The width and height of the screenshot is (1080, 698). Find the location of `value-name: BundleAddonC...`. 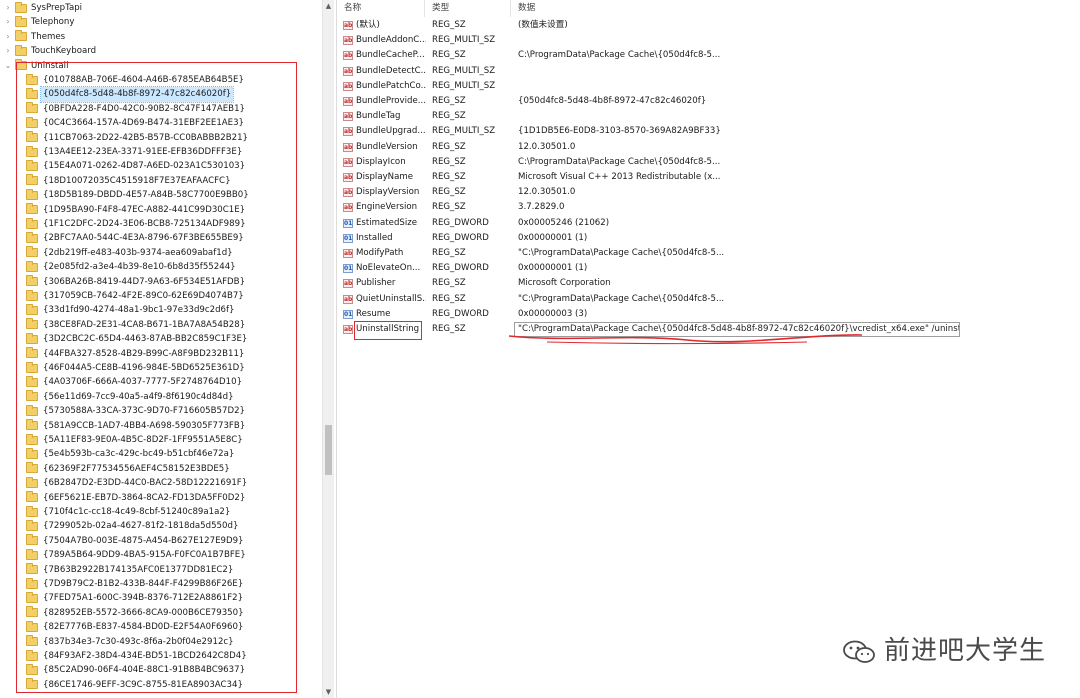

value-name: BundleAddonC... is located at coordinates (391, 40).